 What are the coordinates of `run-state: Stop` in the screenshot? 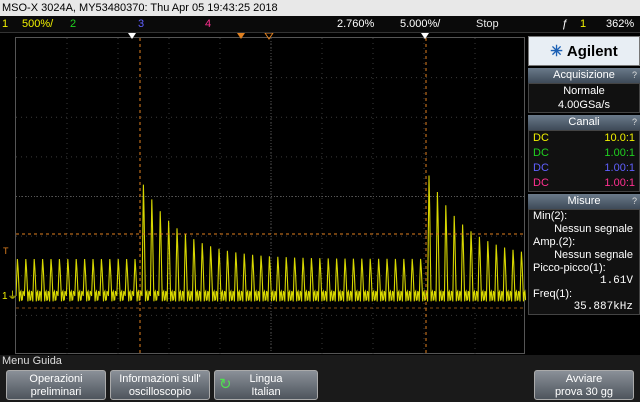 It's located at (487, 24).